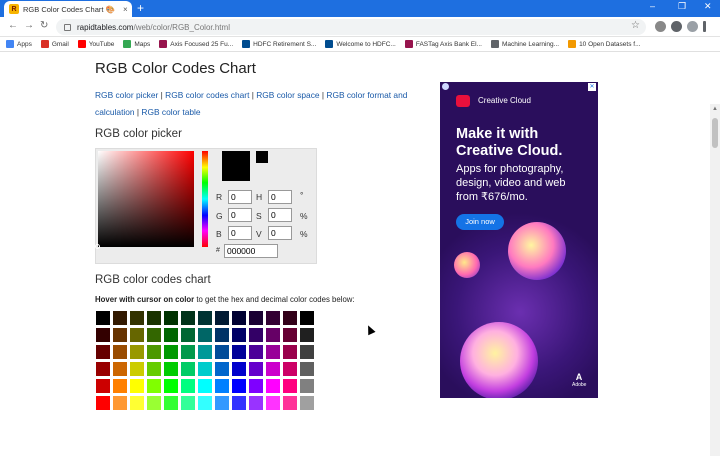 The image size is (720, 456). What do you see at coordinates (287, 95) in the screenshot?
I see `topic-link: RGB color space` at bounding box center [287, 95].